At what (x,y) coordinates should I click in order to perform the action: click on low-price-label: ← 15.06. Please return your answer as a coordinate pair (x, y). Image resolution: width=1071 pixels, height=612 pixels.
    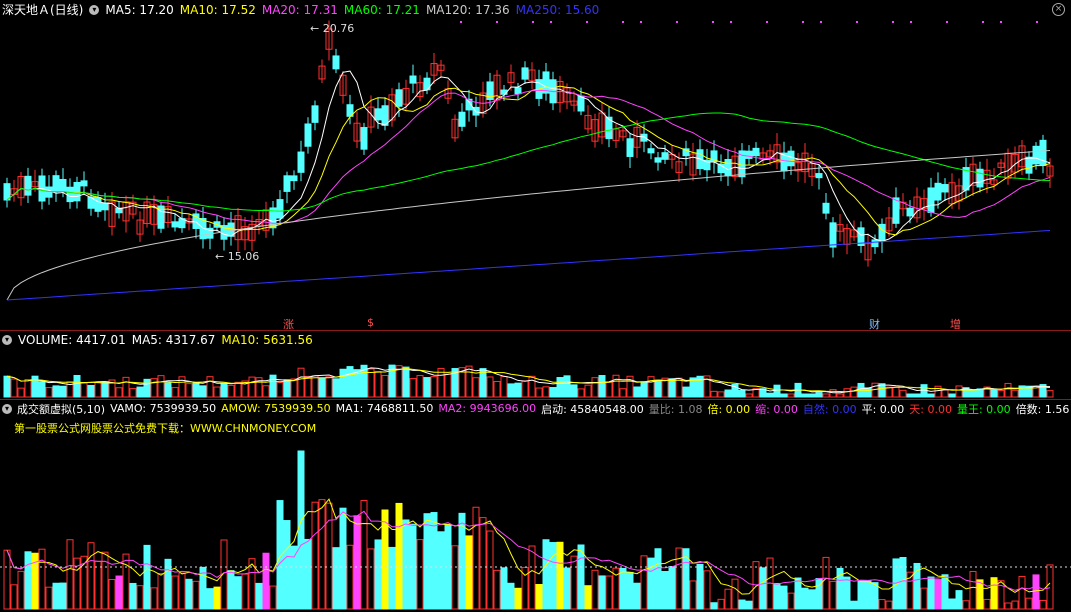
    Looking at the image, I should click on (237, 256).